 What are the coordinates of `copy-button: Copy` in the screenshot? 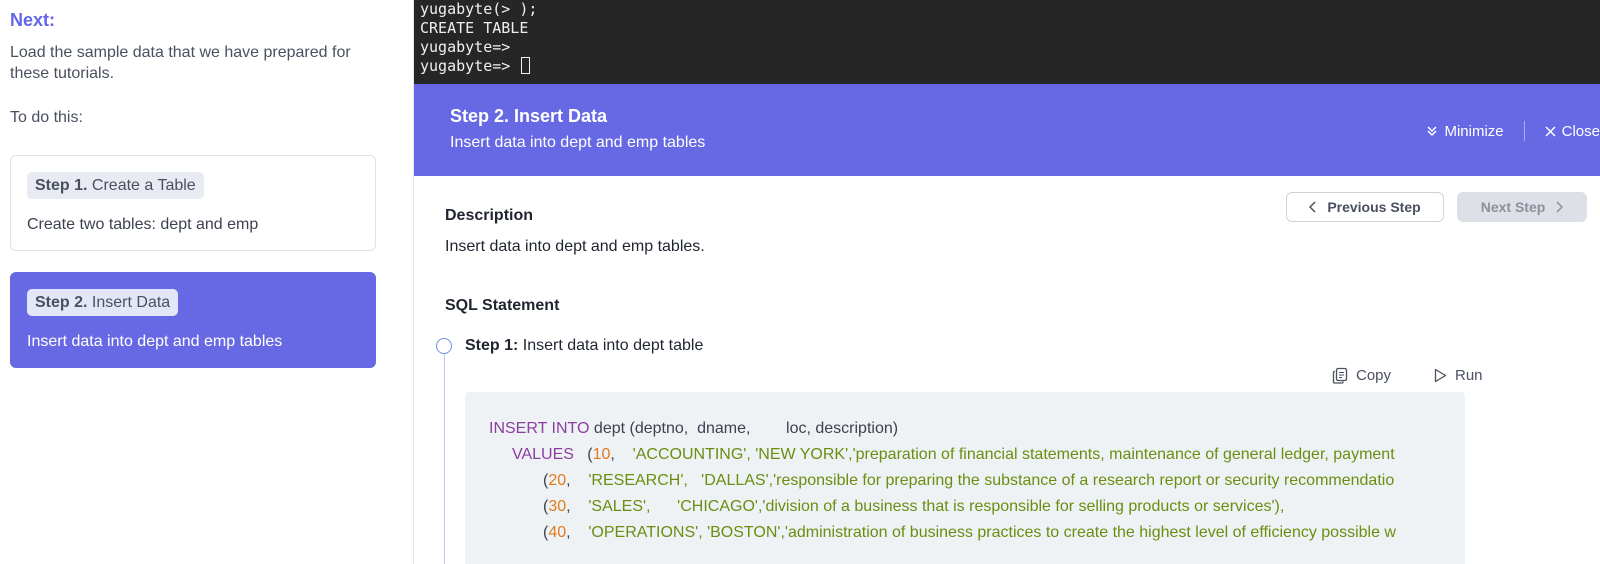 It's located at (1361, 375).